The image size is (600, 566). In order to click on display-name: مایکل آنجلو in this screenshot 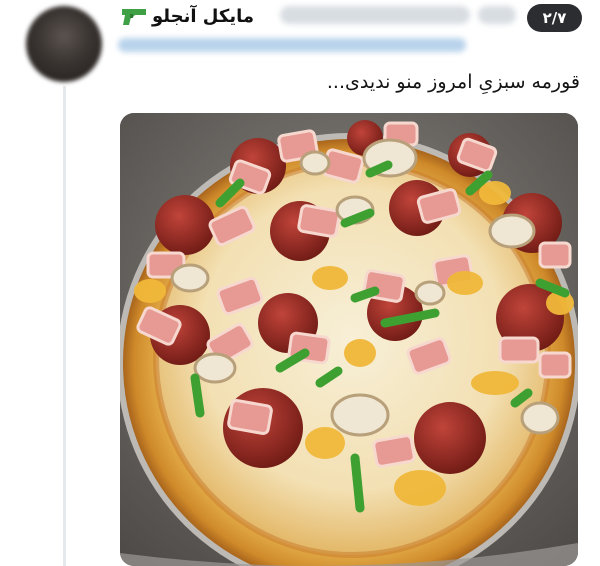, I will do `click(187, 16)`.